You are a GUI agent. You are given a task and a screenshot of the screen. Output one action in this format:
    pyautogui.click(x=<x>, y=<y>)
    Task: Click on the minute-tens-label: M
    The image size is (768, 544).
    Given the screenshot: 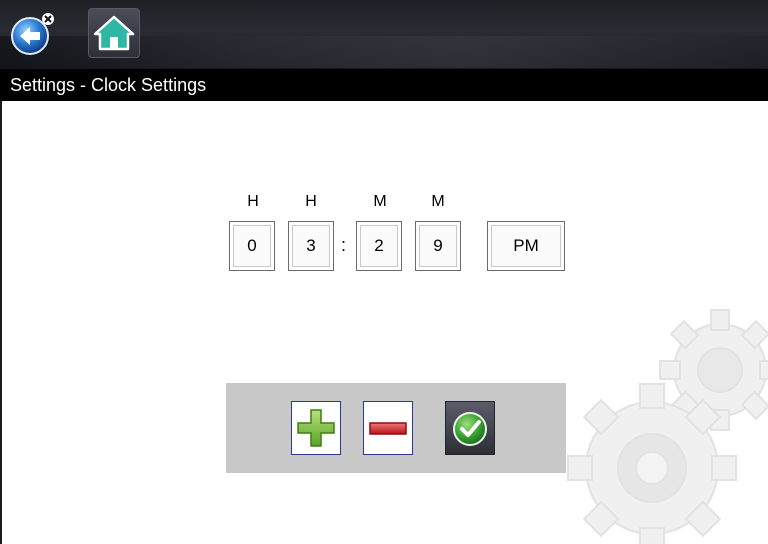 What is the action you would take?
    pyautogui.click(x=380, y=201)
    